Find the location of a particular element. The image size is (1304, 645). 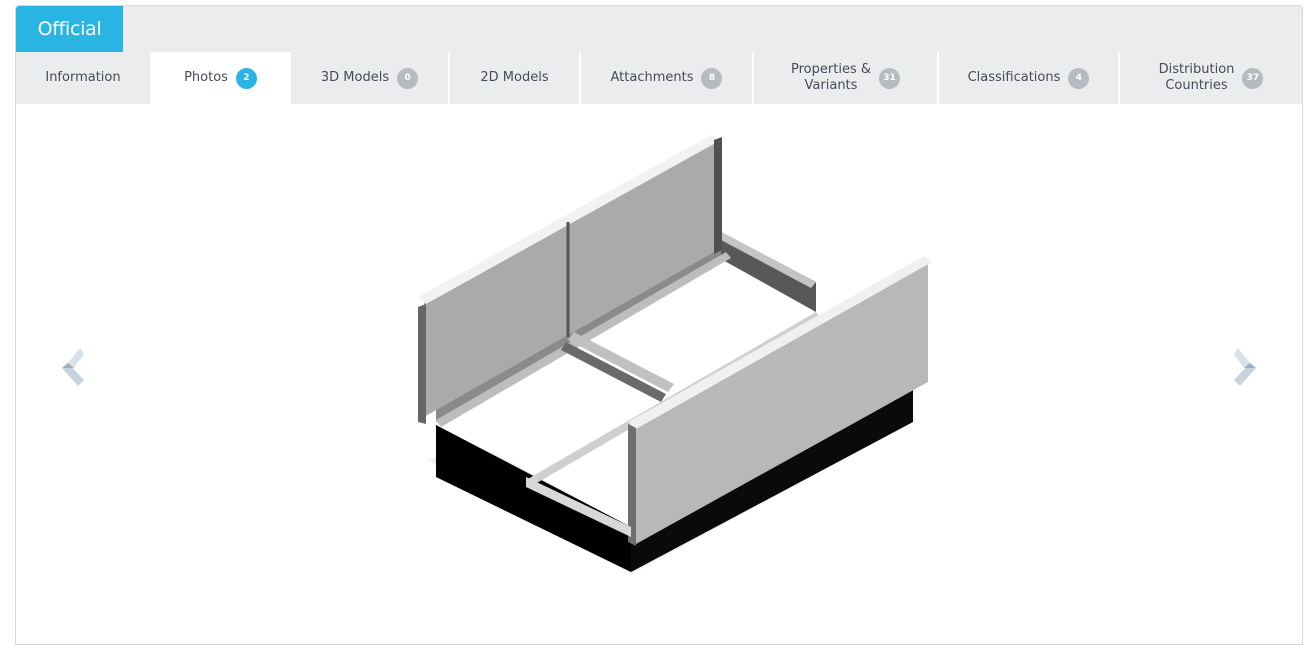

count-badge: 0 is located at coordinates (408, 78).